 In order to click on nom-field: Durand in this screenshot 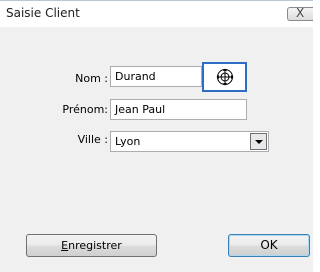, I will do `click(156, 76)`.